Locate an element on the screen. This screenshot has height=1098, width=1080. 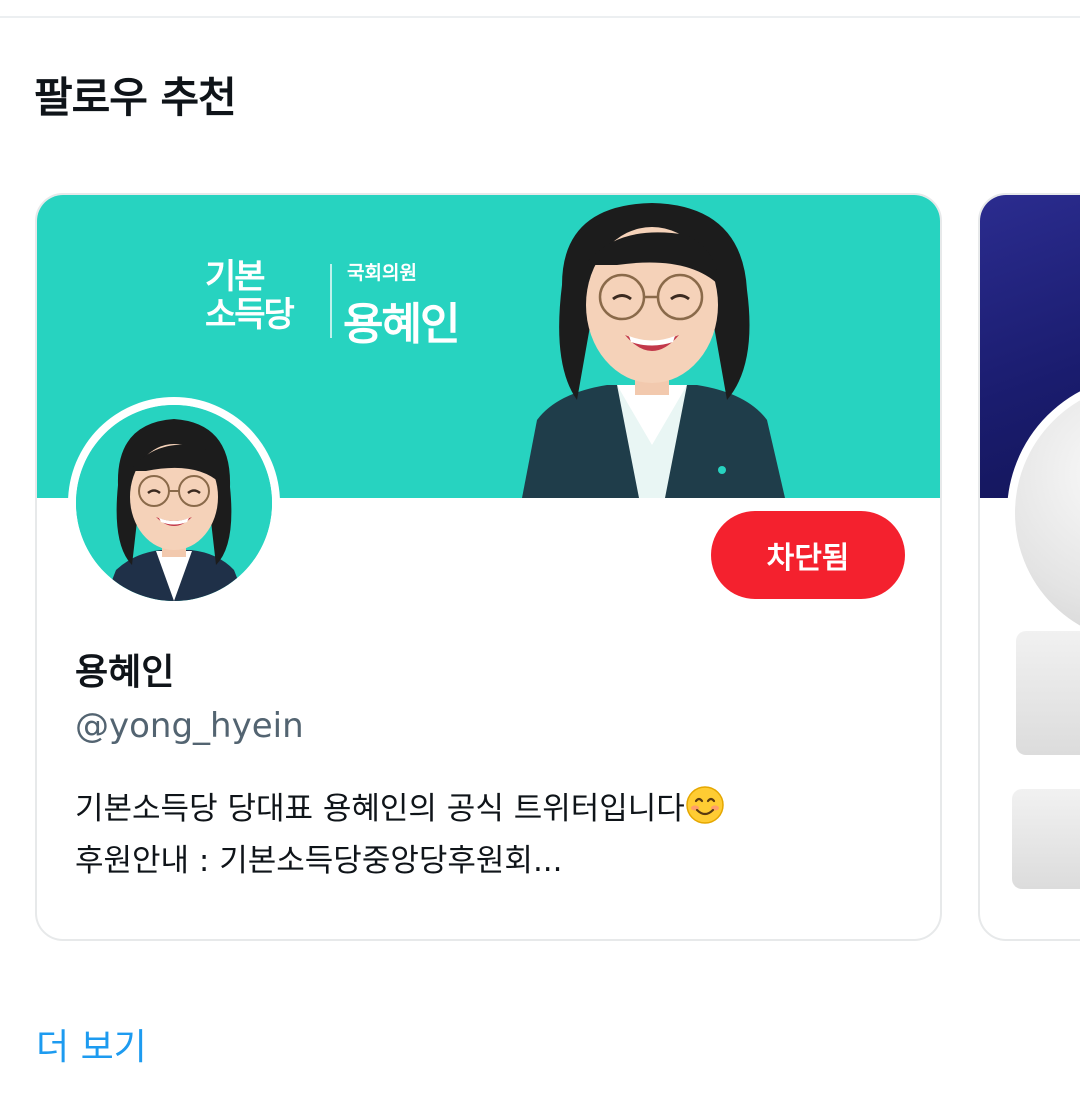
party-logo-line2: 소득당 is located at coordinates (250, 315).